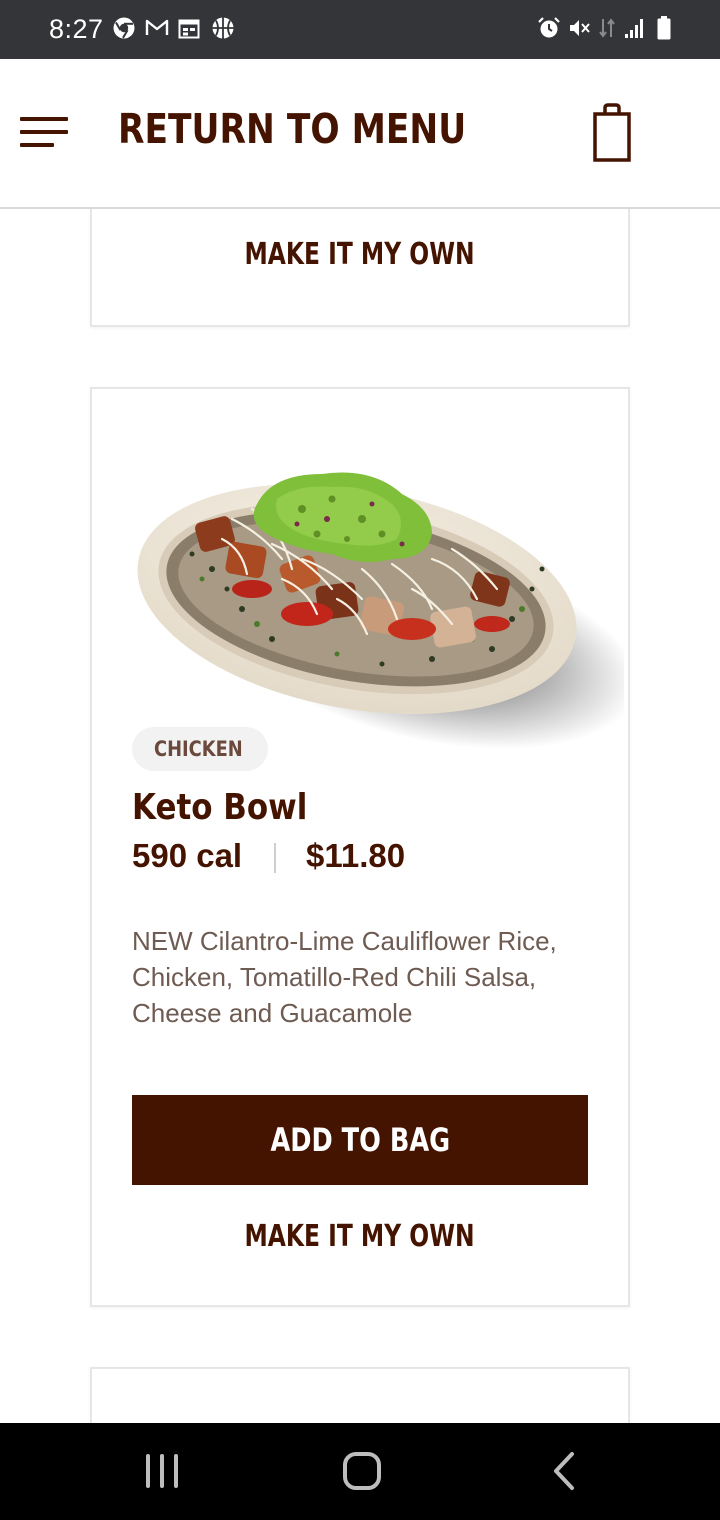 The height and width of the screenshot is (1520, 720). Describe the element at coordinates (607, 28) in the screenshot. I see `data-icon` at that location.